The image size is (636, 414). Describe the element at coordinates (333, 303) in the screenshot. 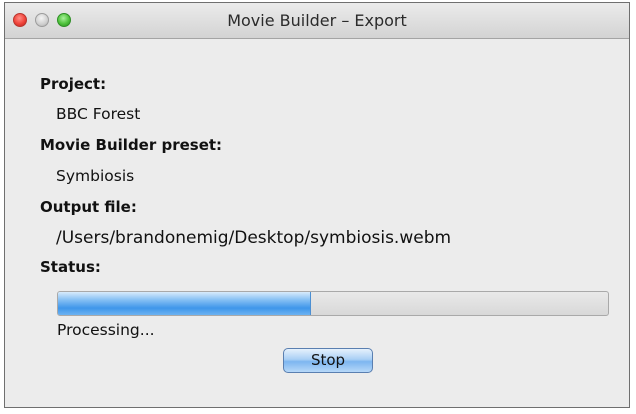

I see `export-progress-bar` at that location.